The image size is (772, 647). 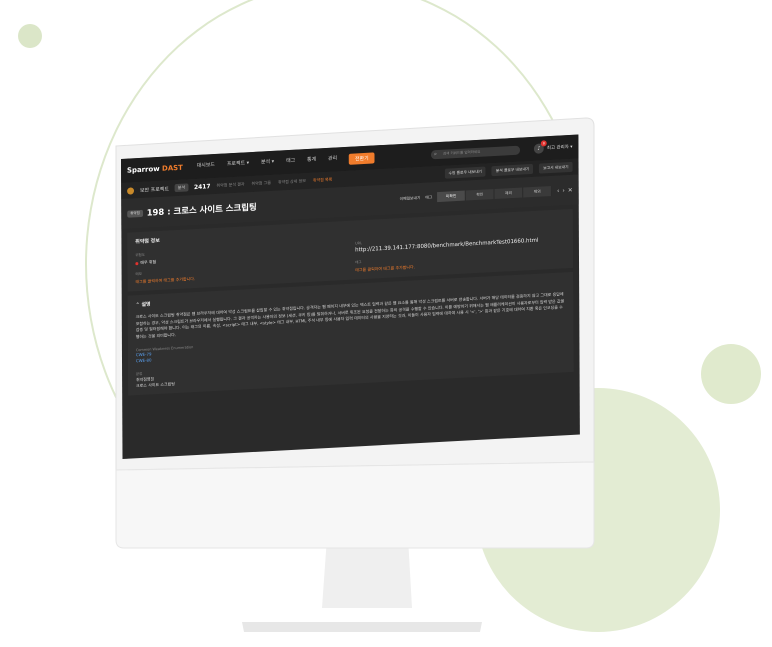 I want to click on logo-main: Sparrow, so click(x=143, y=169).